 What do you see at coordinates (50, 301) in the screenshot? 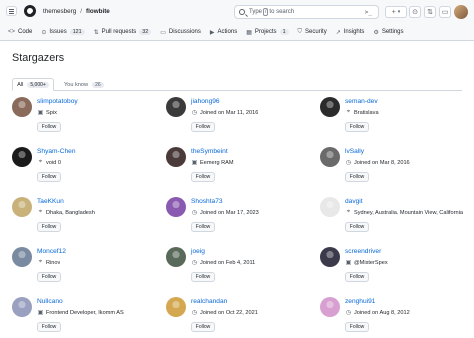
I see `user-name-link: Nullcano` at bounding box center [50, 301].